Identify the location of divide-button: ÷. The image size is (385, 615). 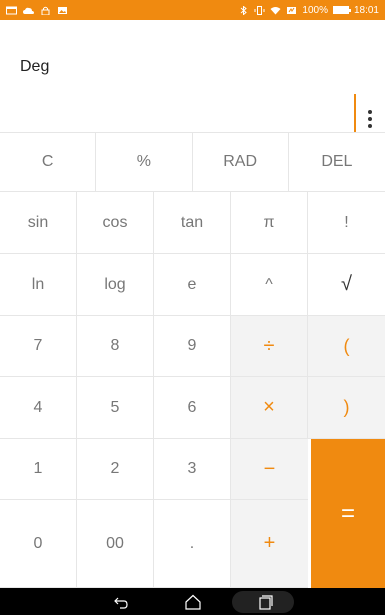
(269, 346).